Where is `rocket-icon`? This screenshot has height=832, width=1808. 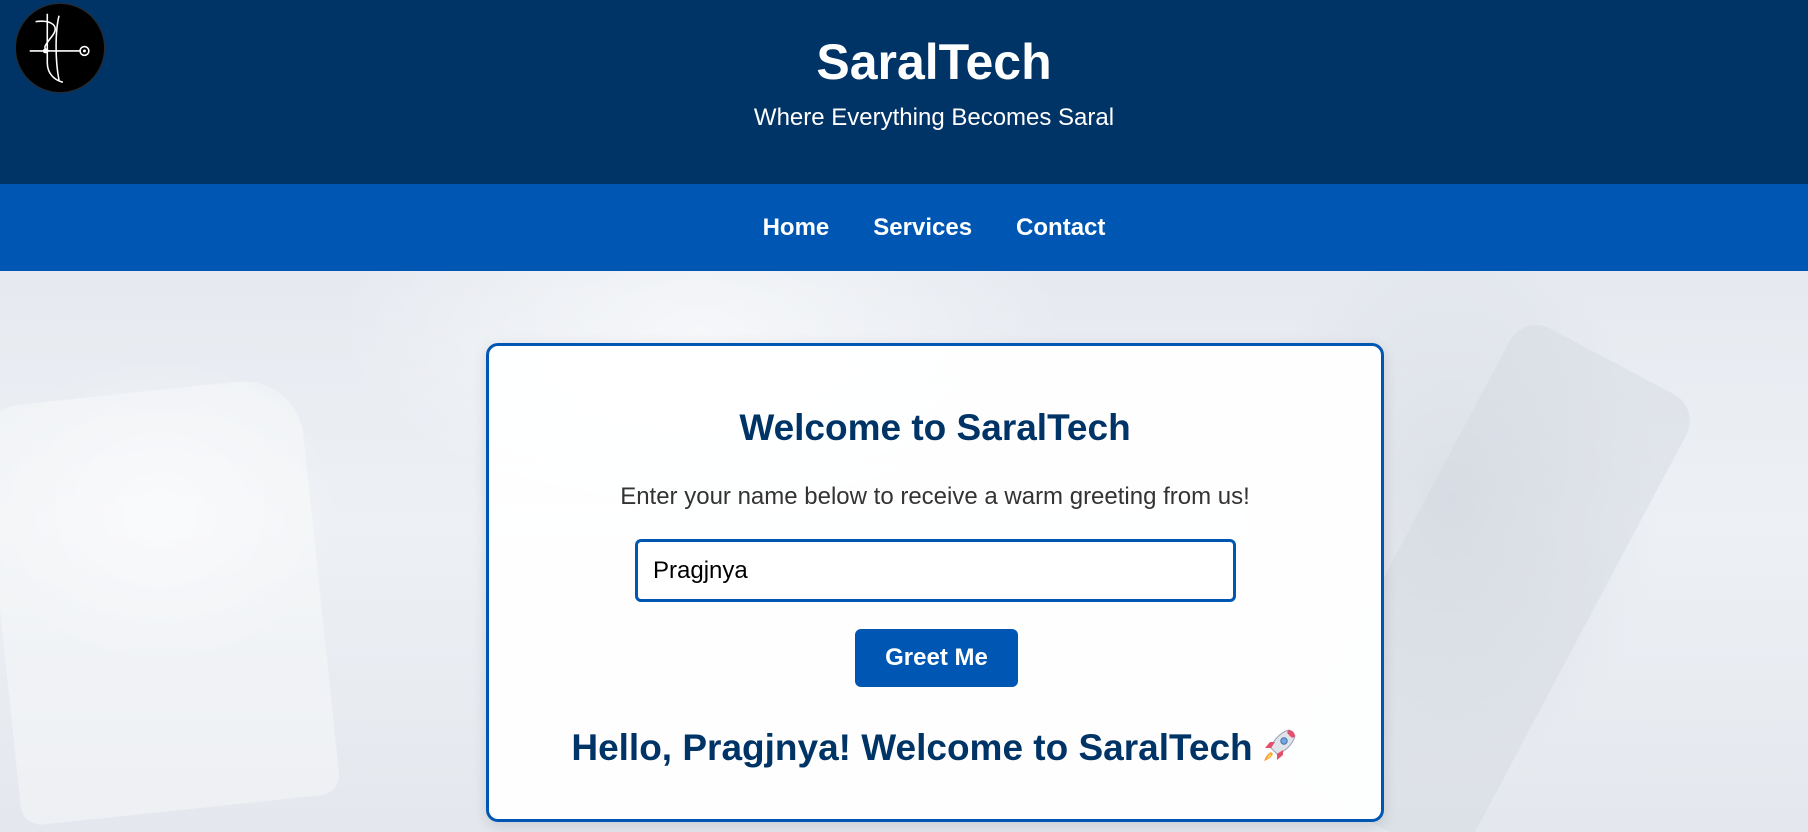
rocket-icon is located at coordinates (1279, 746).